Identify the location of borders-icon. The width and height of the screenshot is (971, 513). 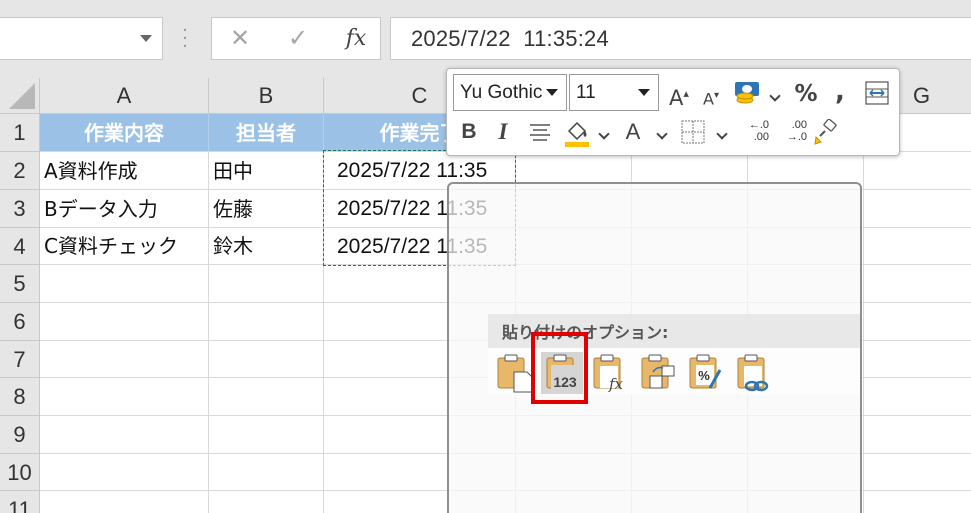
(693, 132).